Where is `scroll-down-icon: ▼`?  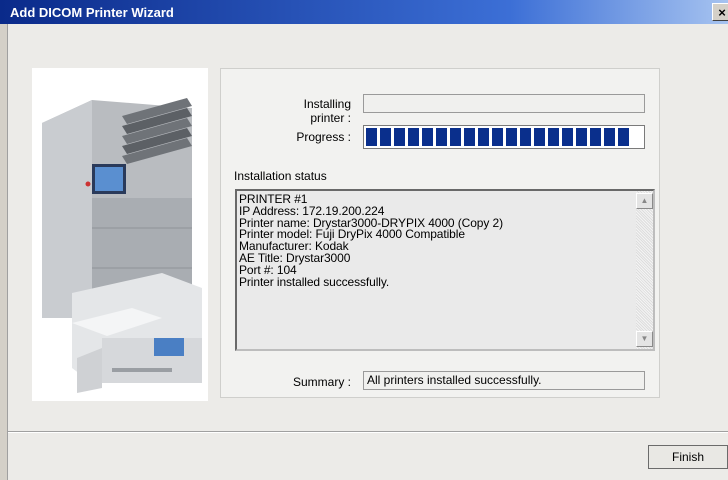 scroll-down-icon: ▼ is located at coordinates (644, 338).